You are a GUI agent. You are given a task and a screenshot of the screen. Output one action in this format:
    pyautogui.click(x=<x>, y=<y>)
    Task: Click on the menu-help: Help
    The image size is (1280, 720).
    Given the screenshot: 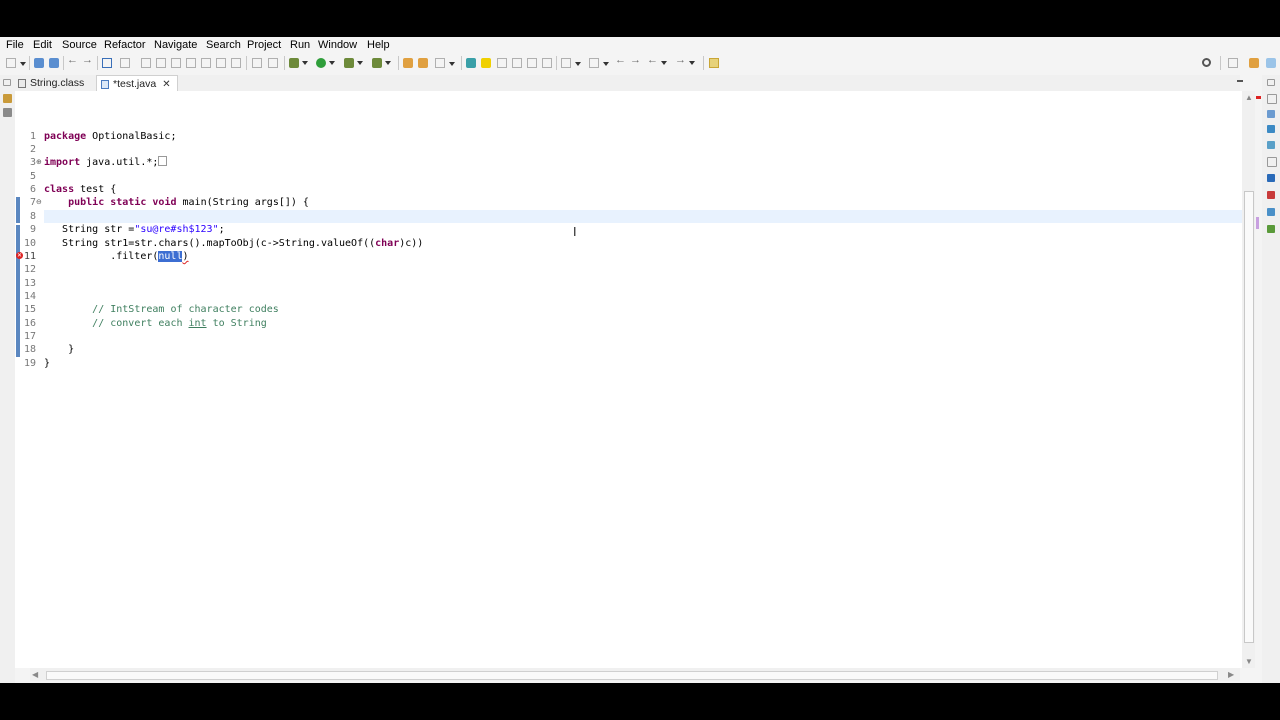 What is the action you would take?
    pyautogui.click(x=378, y=45)
    